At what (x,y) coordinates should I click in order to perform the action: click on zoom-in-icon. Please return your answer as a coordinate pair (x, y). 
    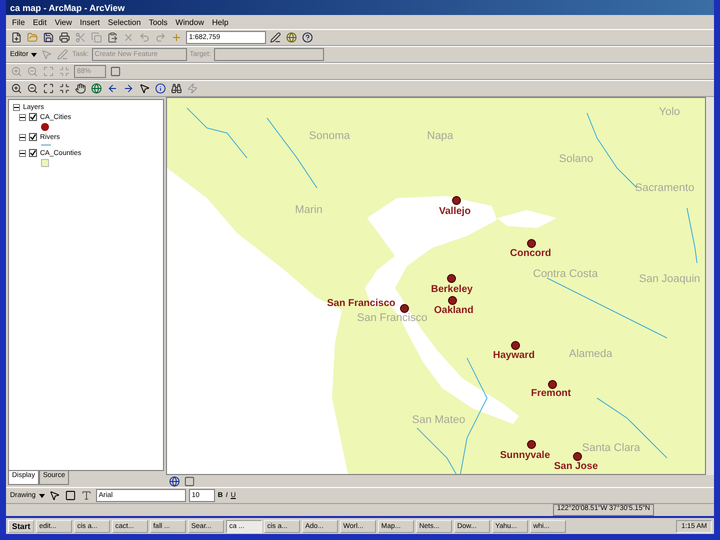
    Looking at the image, I should click on (16, 88).